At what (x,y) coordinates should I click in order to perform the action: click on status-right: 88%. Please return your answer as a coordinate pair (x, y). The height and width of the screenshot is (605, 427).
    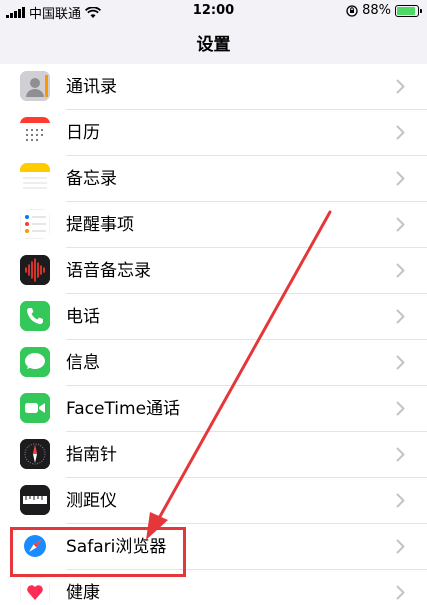
    Looking at the image, I should click on (384, 10).